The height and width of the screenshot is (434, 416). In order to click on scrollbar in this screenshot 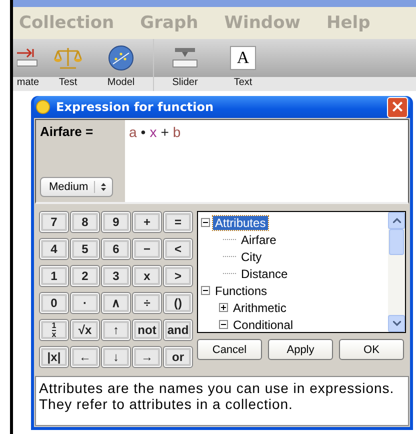, I will do `click(396, 272)`.